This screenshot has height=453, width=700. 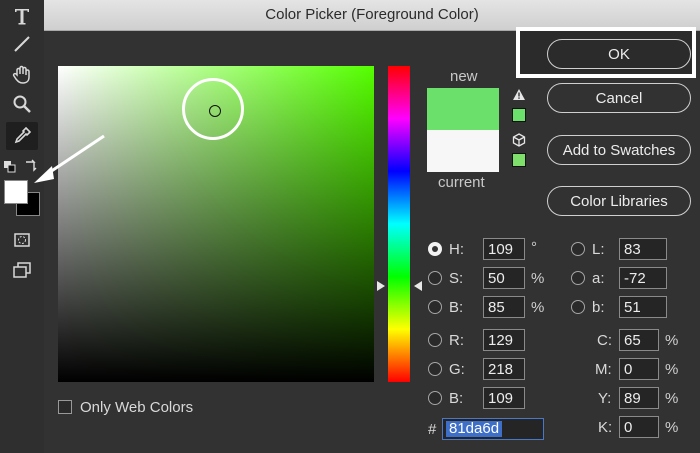 I want to click on new-label: new, so click(x=464, y=76).